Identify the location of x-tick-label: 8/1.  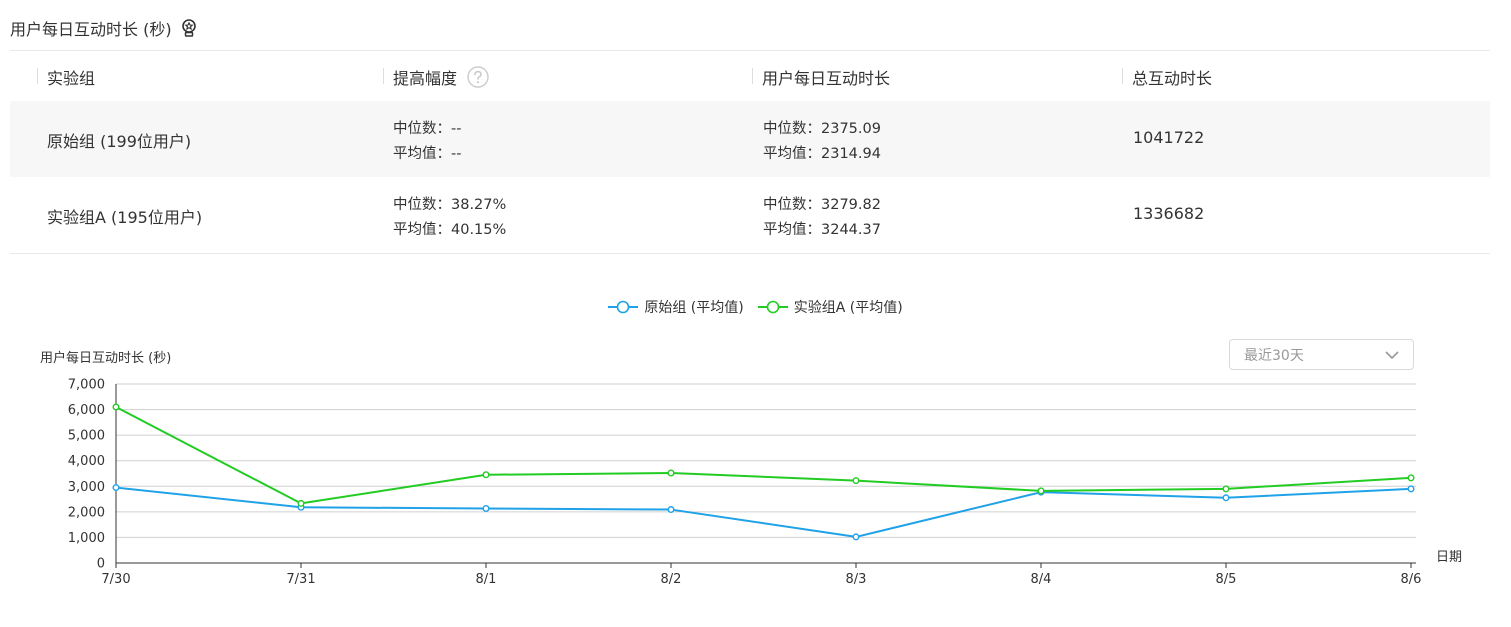
(486, 579).